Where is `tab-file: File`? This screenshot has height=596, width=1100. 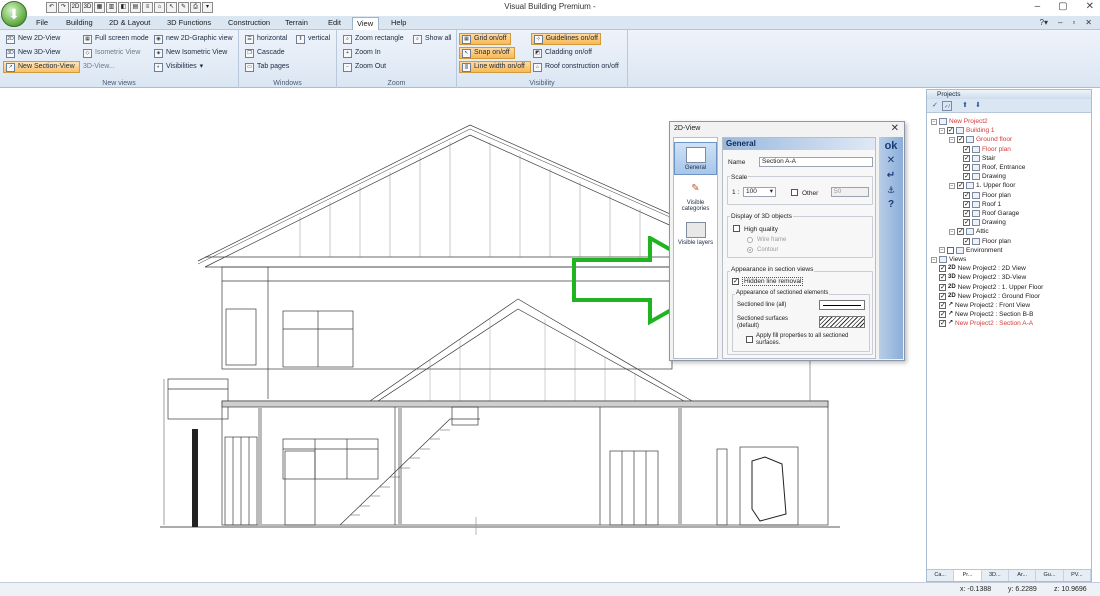
tab-file: File is located at coordinates (42, 23).